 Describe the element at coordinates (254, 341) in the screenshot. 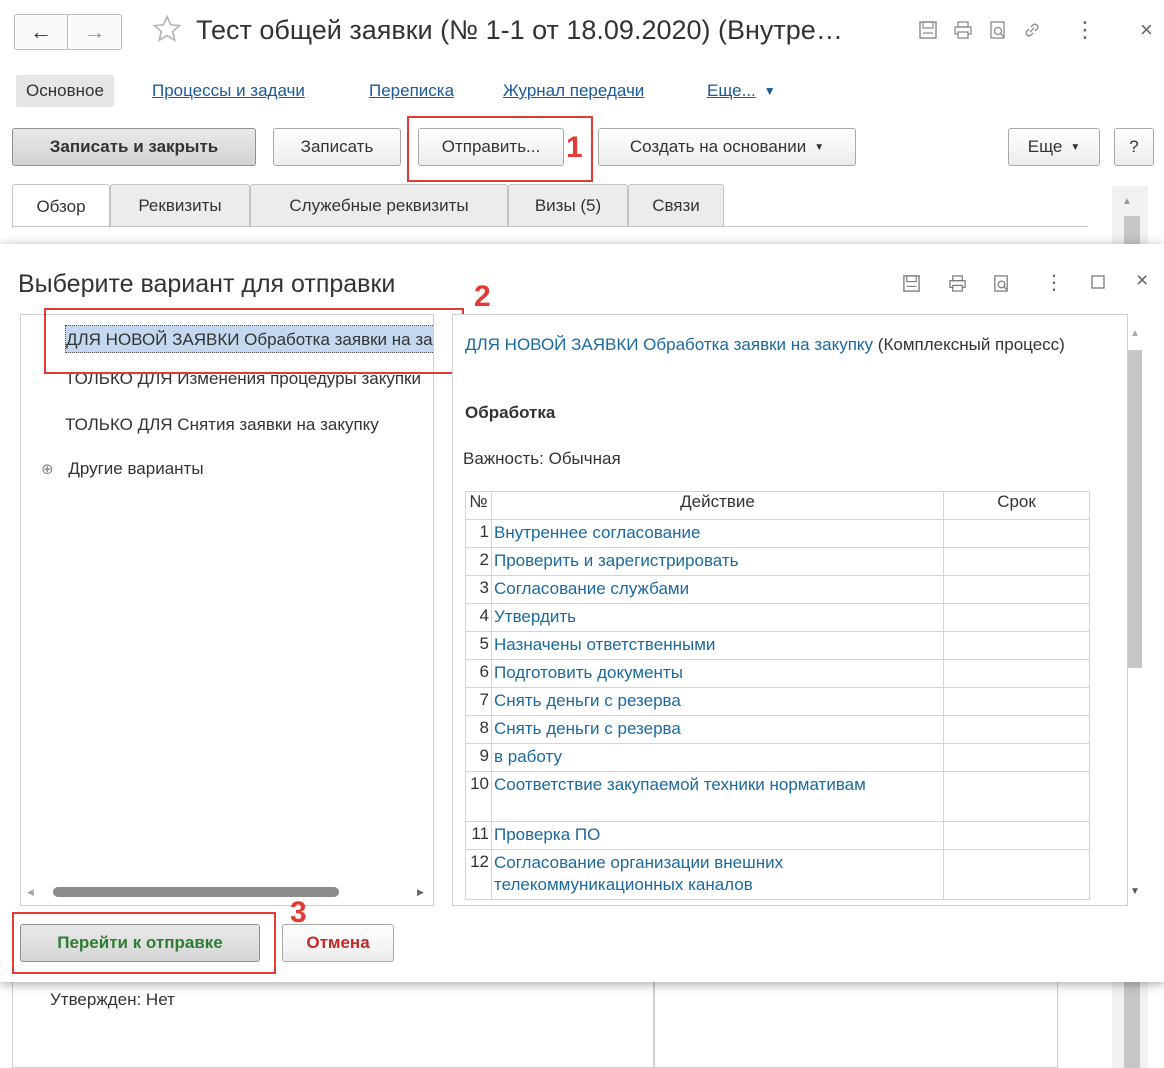

I see `highlight-variant` at that location.